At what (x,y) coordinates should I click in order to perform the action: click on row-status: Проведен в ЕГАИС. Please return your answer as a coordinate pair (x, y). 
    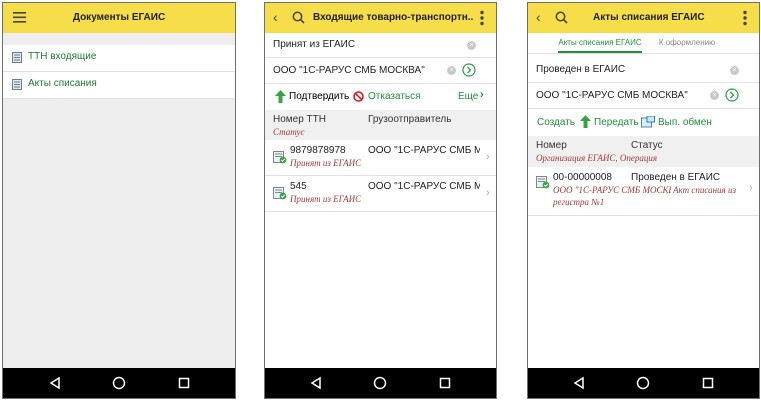
    Looking at the image, I should click on (676, 177).